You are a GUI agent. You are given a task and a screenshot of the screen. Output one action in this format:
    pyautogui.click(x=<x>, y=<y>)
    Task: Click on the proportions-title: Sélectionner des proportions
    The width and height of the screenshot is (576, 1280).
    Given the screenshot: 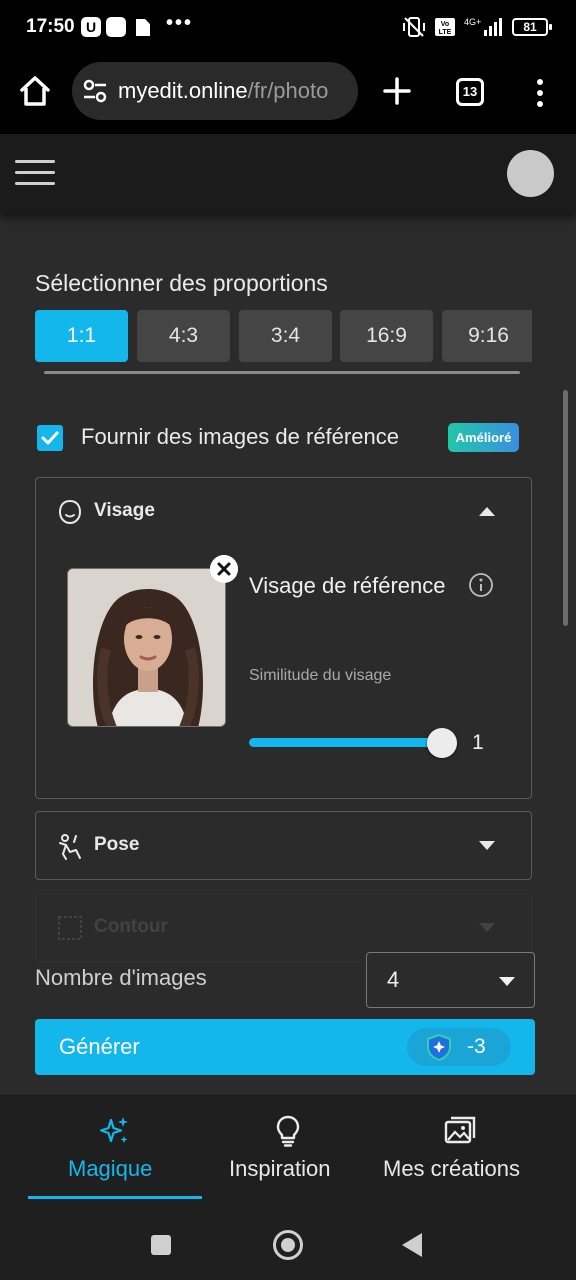 What is the action you would take?
    pyautogui.click(x=181, y=283)
    